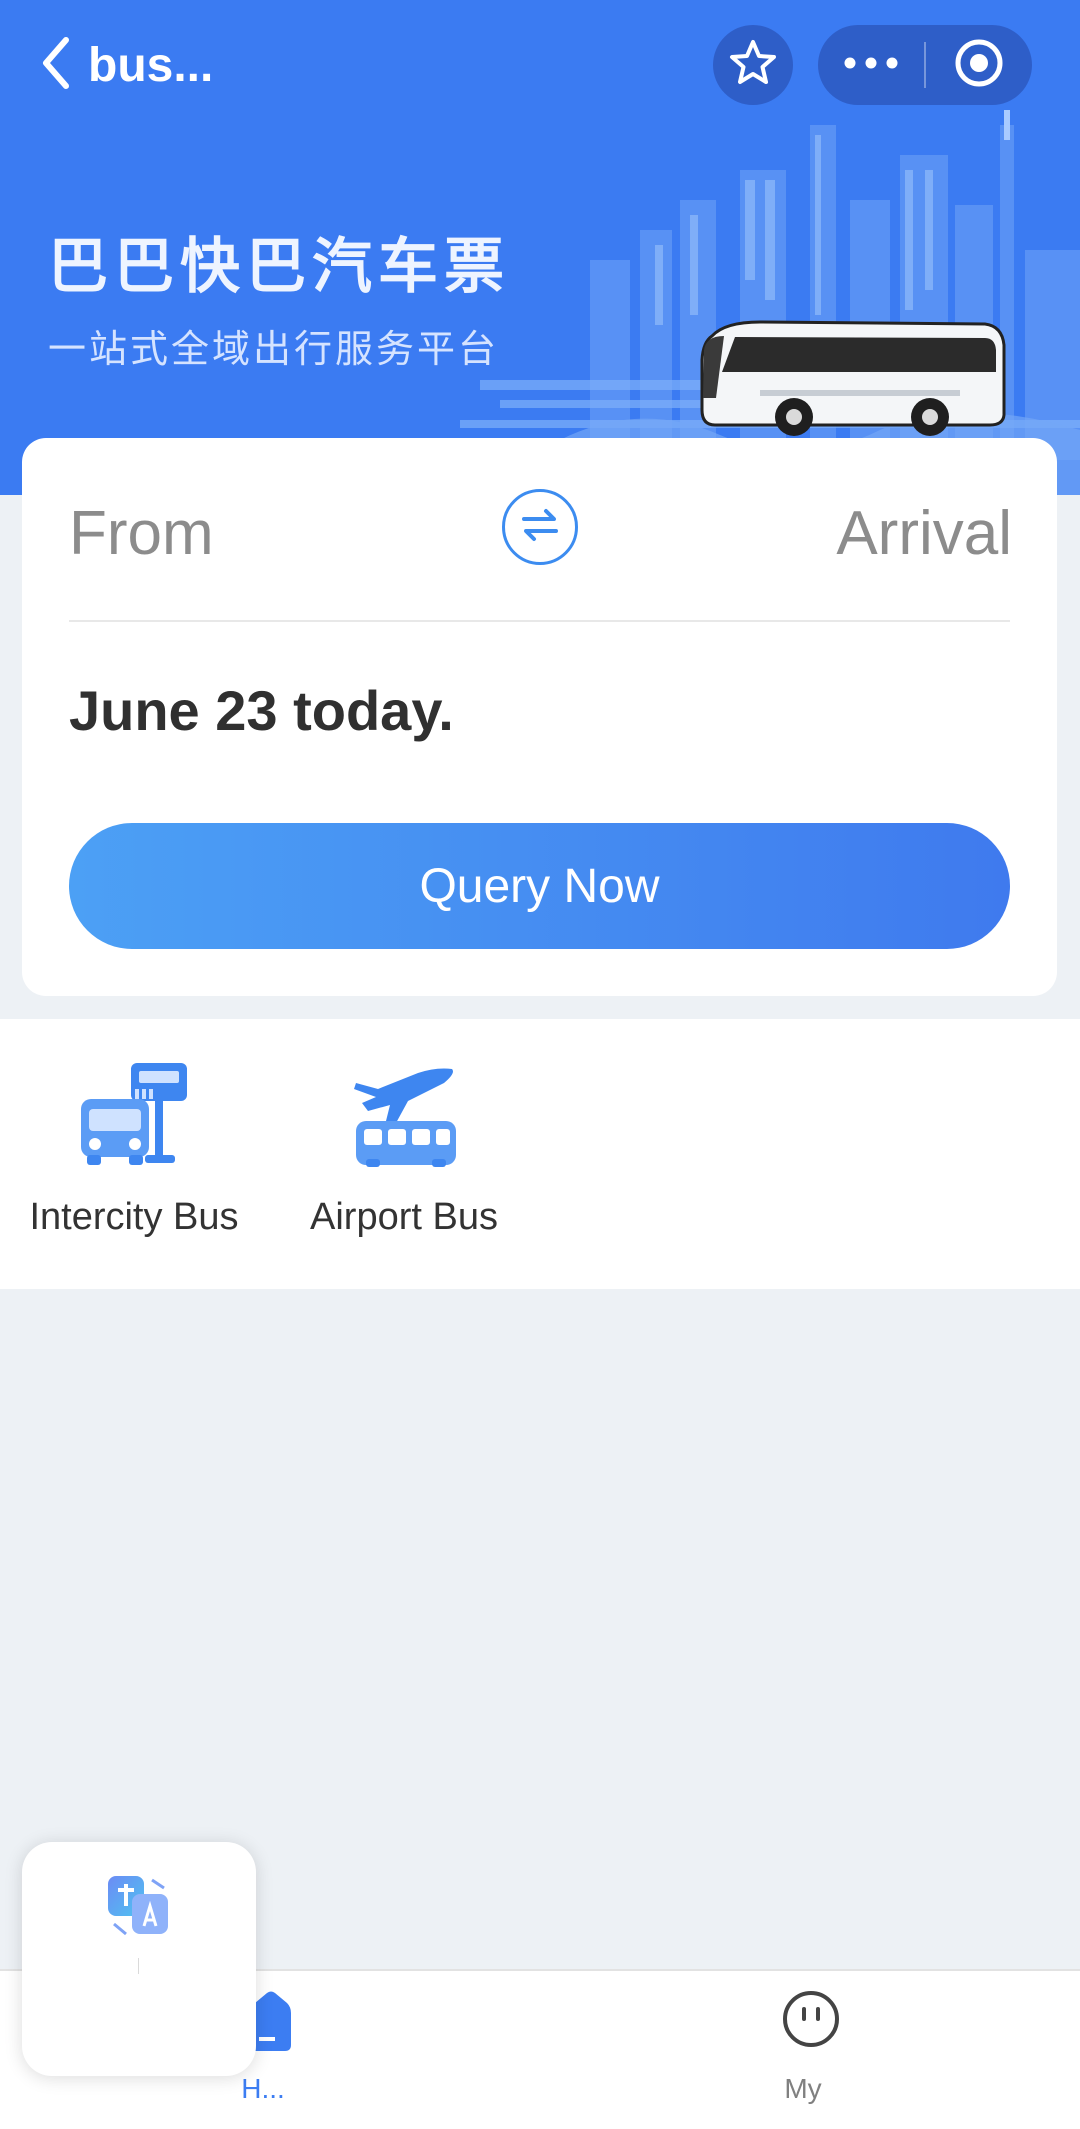 The image size is (1080, 2129). I want to click on arrival-field: Arrival, so click(924, 533).